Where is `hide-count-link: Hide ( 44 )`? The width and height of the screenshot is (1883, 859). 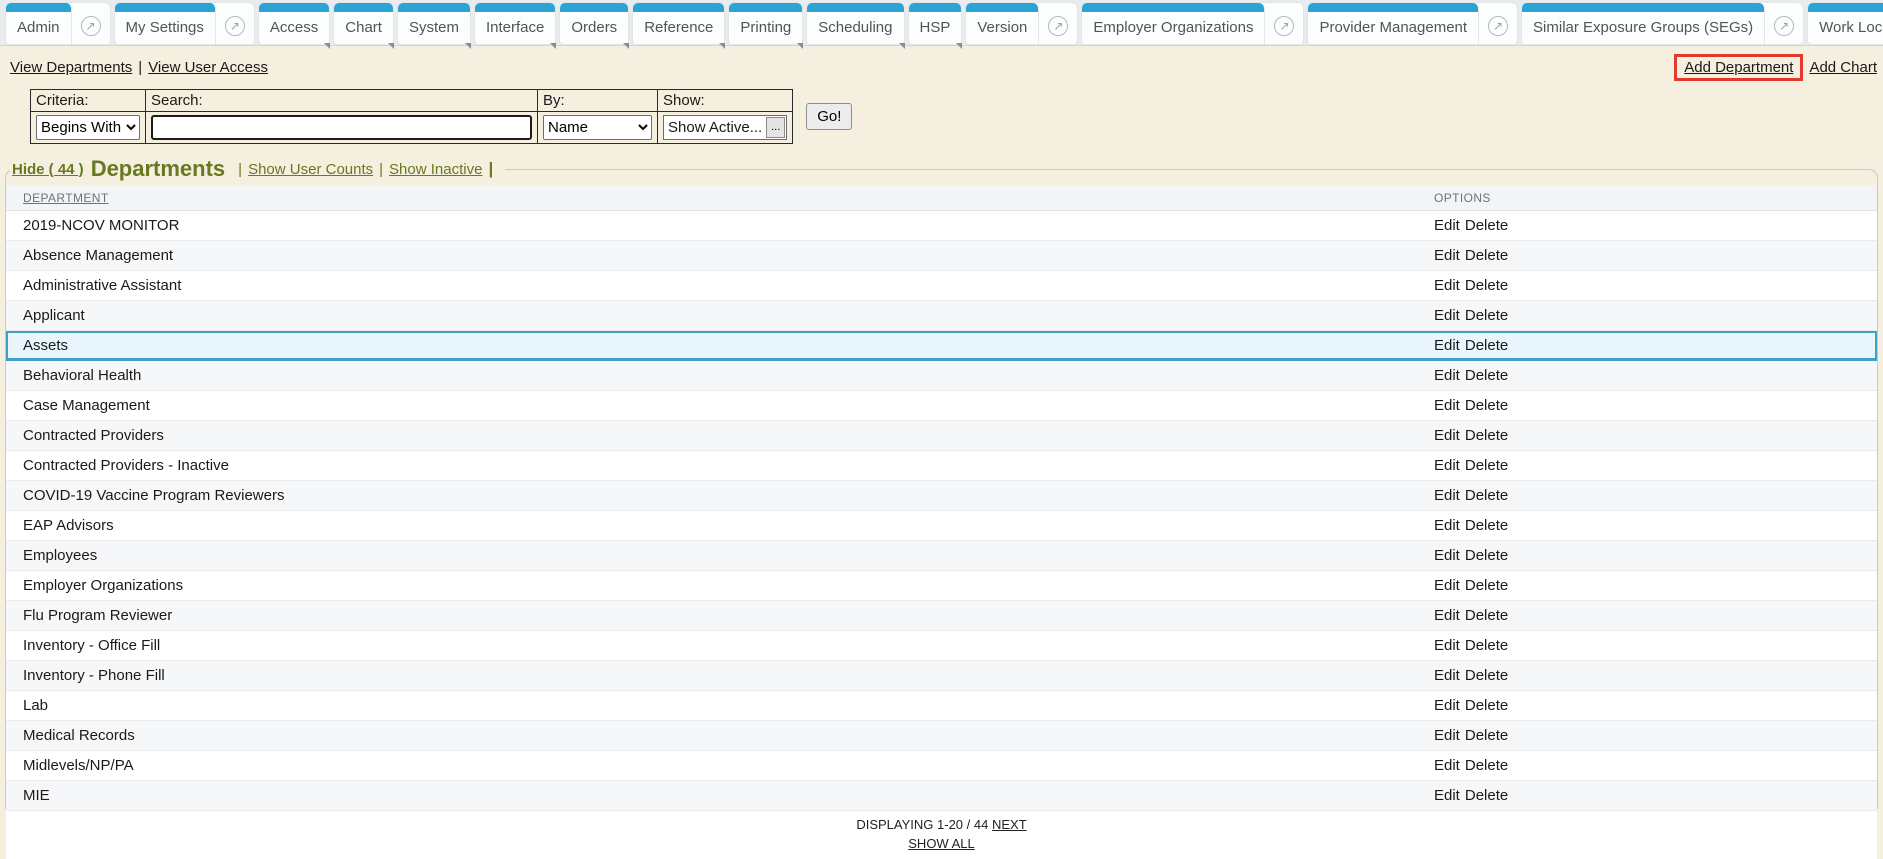 hide-count-link: Hide ( 44 ) is located at coordinates (48, 169).